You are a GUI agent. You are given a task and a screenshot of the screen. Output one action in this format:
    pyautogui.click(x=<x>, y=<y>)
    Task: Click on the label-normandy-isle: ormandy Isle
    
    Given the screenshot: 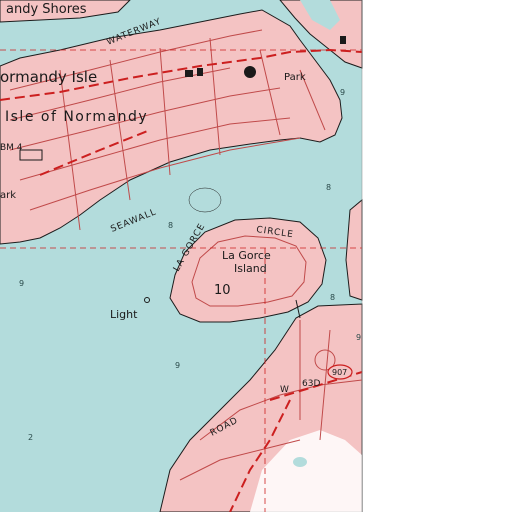 What is the action you would take?
    pyautogui.click(x=48, y=77)
    